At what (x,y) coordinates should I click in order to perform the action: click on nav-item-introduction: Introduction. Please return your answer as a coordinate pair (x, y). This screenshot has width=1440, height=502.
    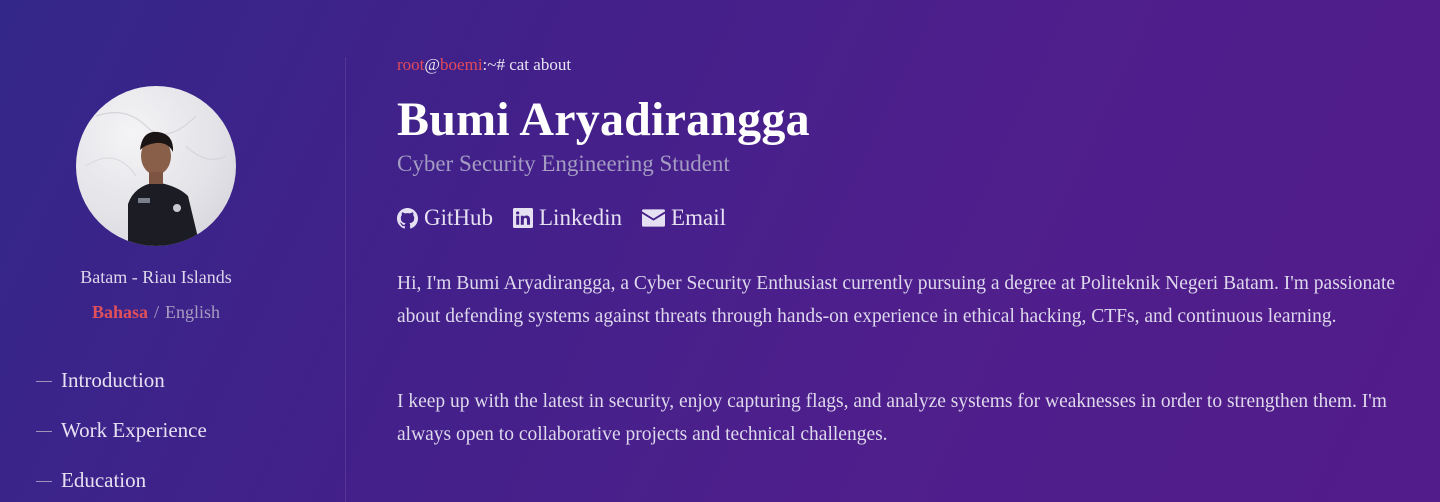
    Looking at the image, I should click on (121, 393).